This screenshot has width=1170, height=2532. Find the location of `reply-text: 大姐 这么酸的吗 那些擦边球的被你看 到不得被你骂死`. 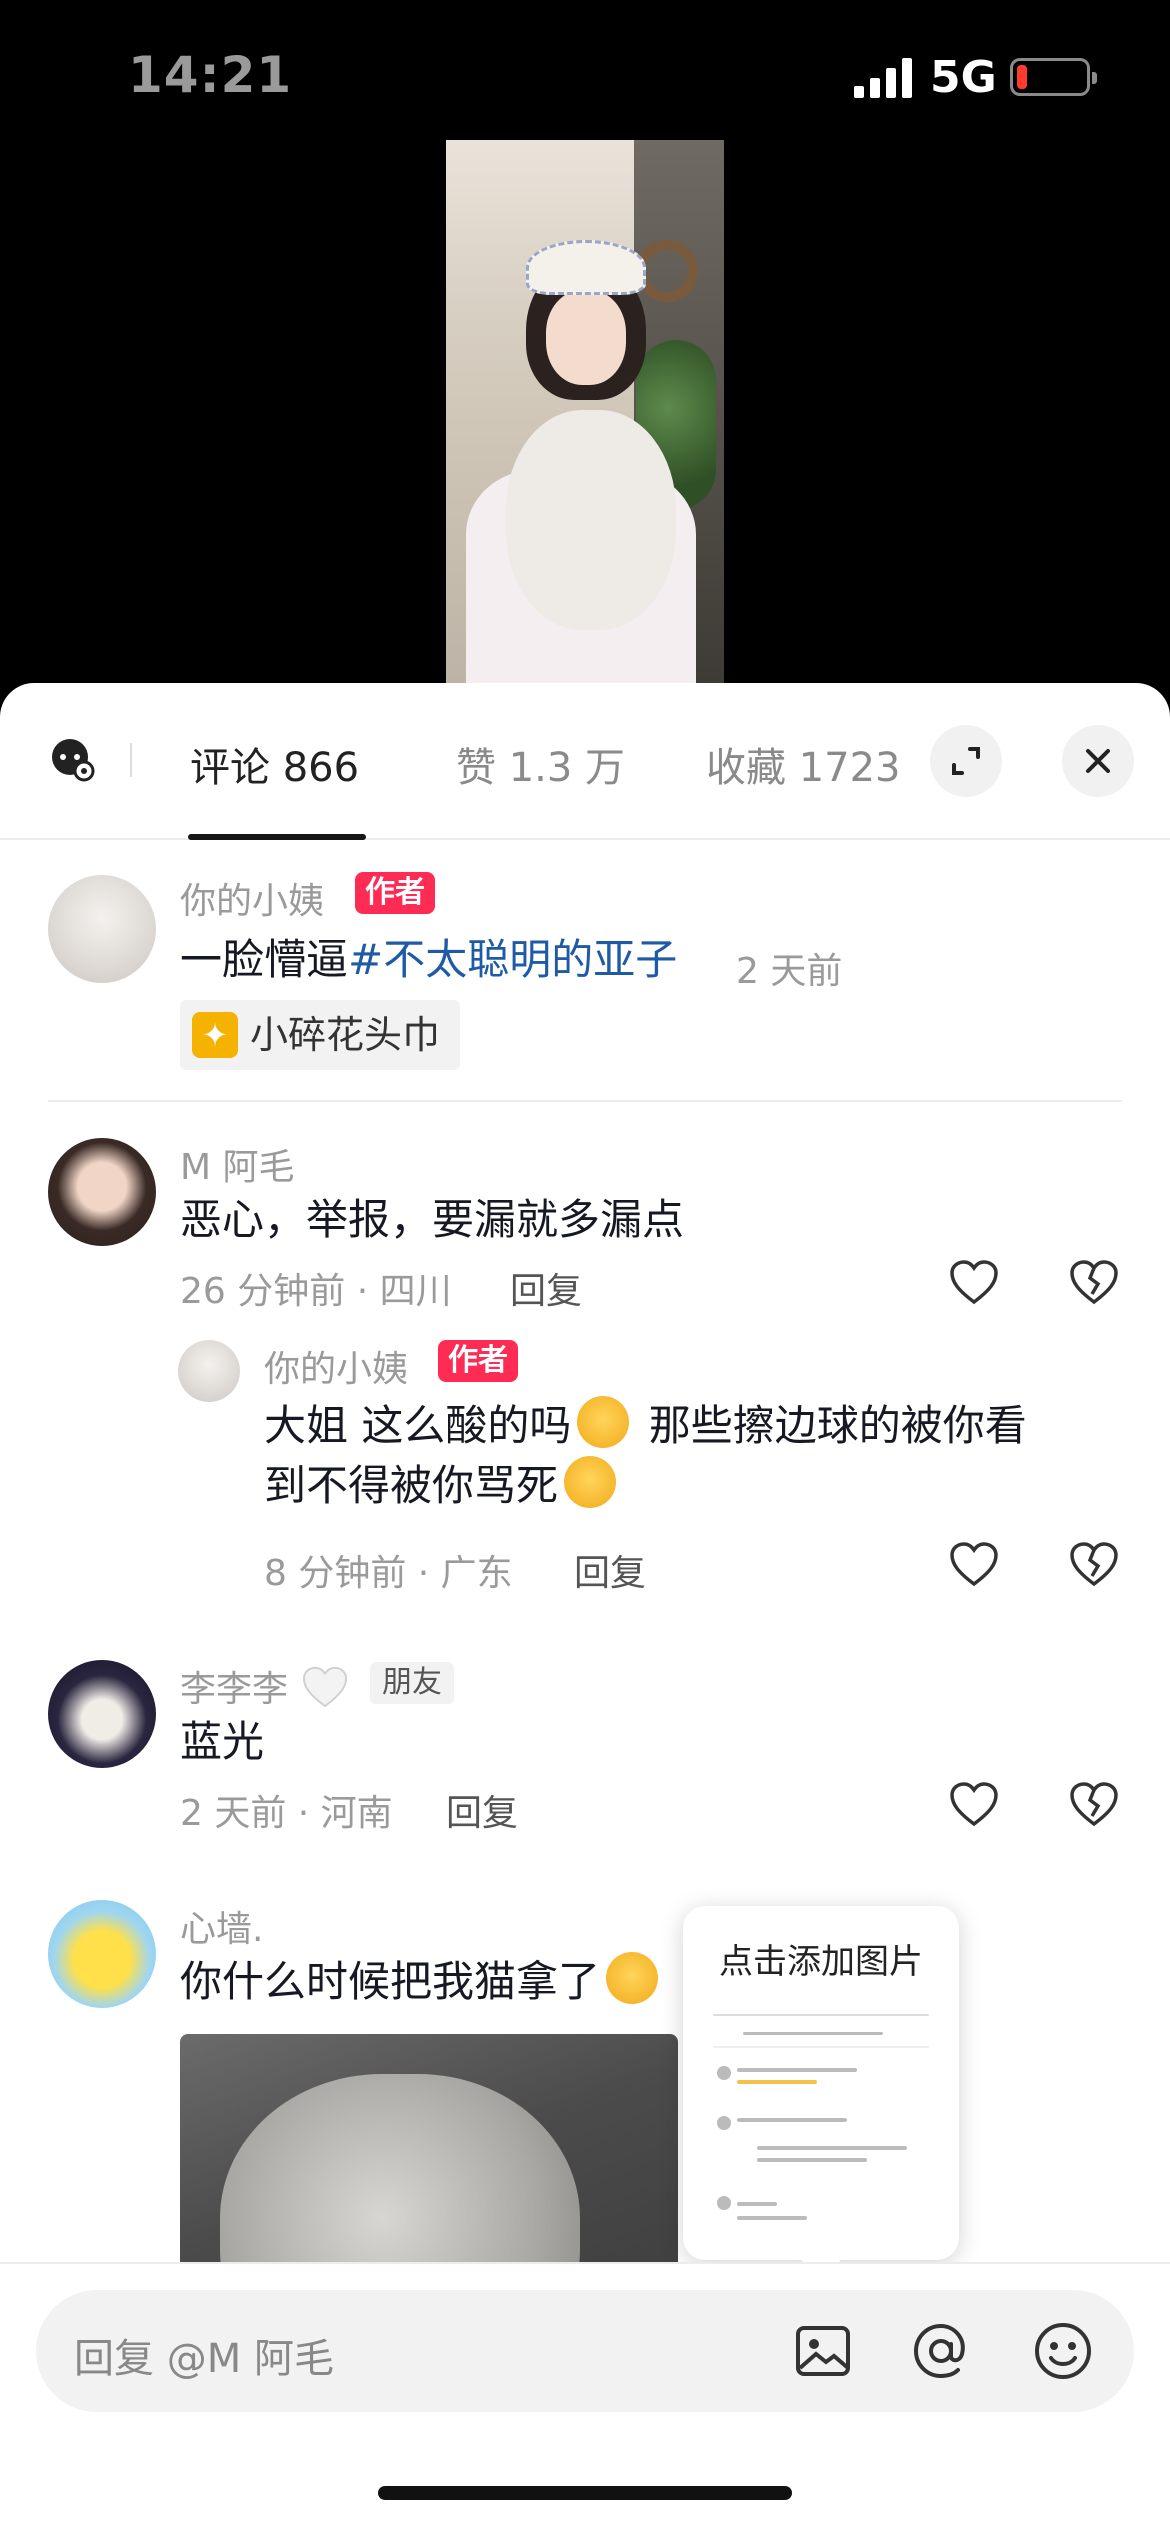

reply-text: 大姐 这么酸的吗 那些擦边球的被你看 到不得被你骂死 is located at coordinates (684, 1456).